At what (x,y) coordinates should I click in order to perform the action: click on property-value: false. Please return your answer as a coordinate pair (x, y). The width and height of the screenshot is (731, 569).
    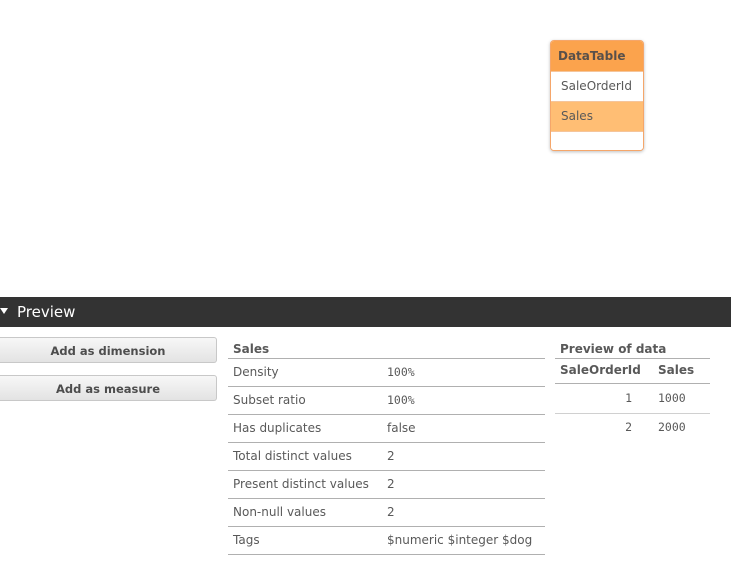
    Looking at the image, I should click on (401, 428).